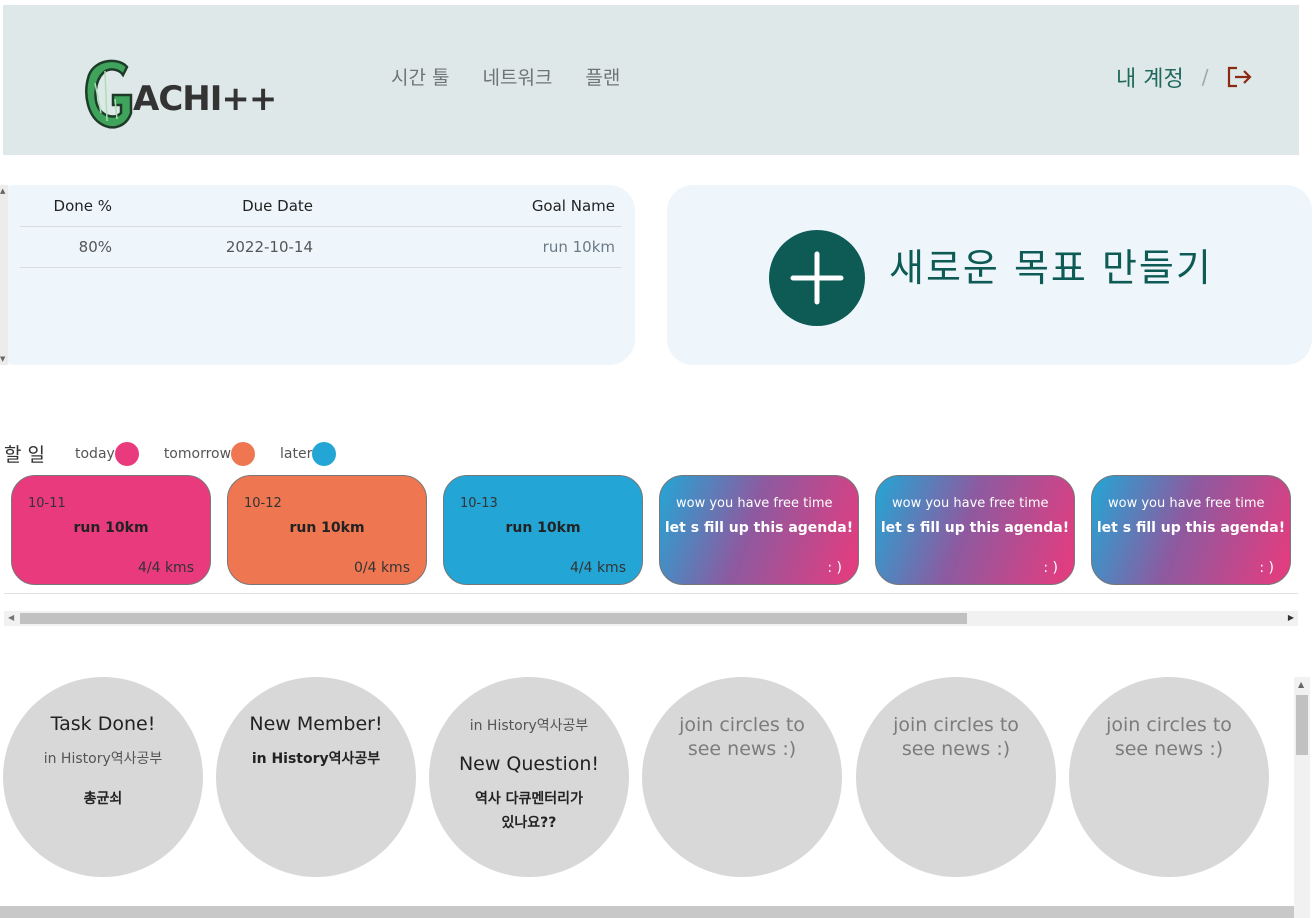  What do you see at coordinates (2, 359) in the screenshot?
I see `scroll-down-icon: ▼` at bounding box center [2, 359].